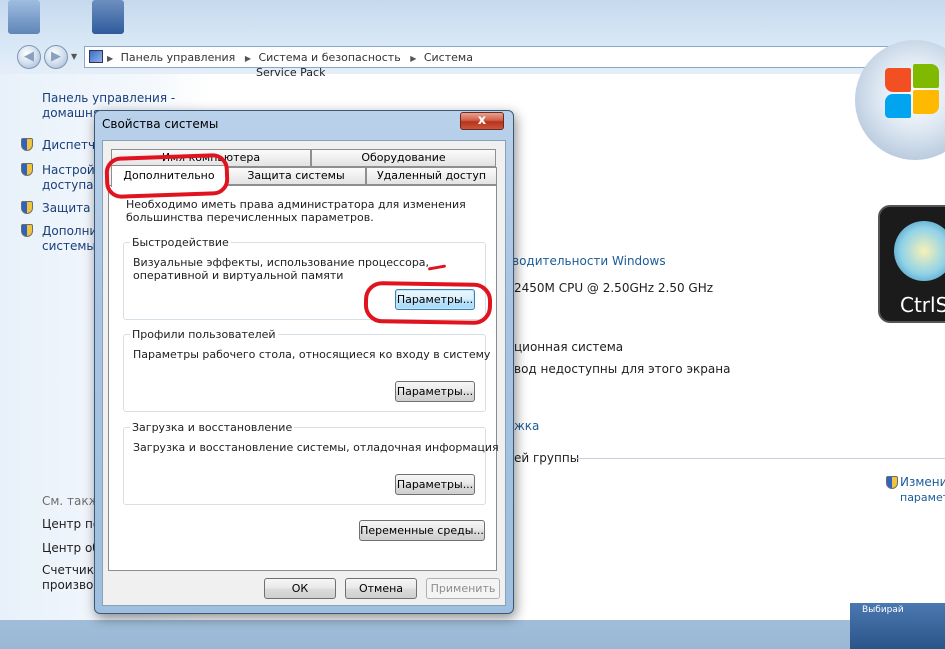  Describe the element at coordinates (296, 176) in the screenshot. I see `tab-system-protection: Защита системы` at that location.